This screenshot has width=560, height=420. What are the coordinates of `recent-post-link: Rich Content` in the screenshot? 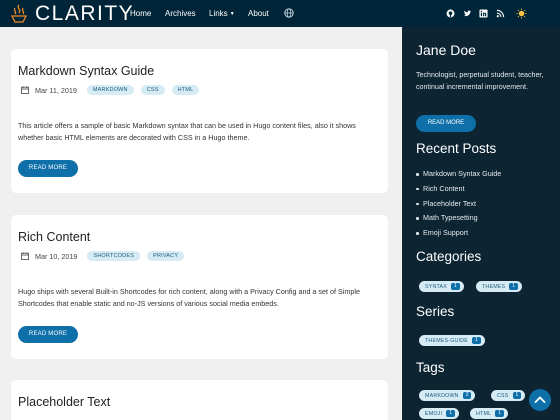 It's located at (458, 189).